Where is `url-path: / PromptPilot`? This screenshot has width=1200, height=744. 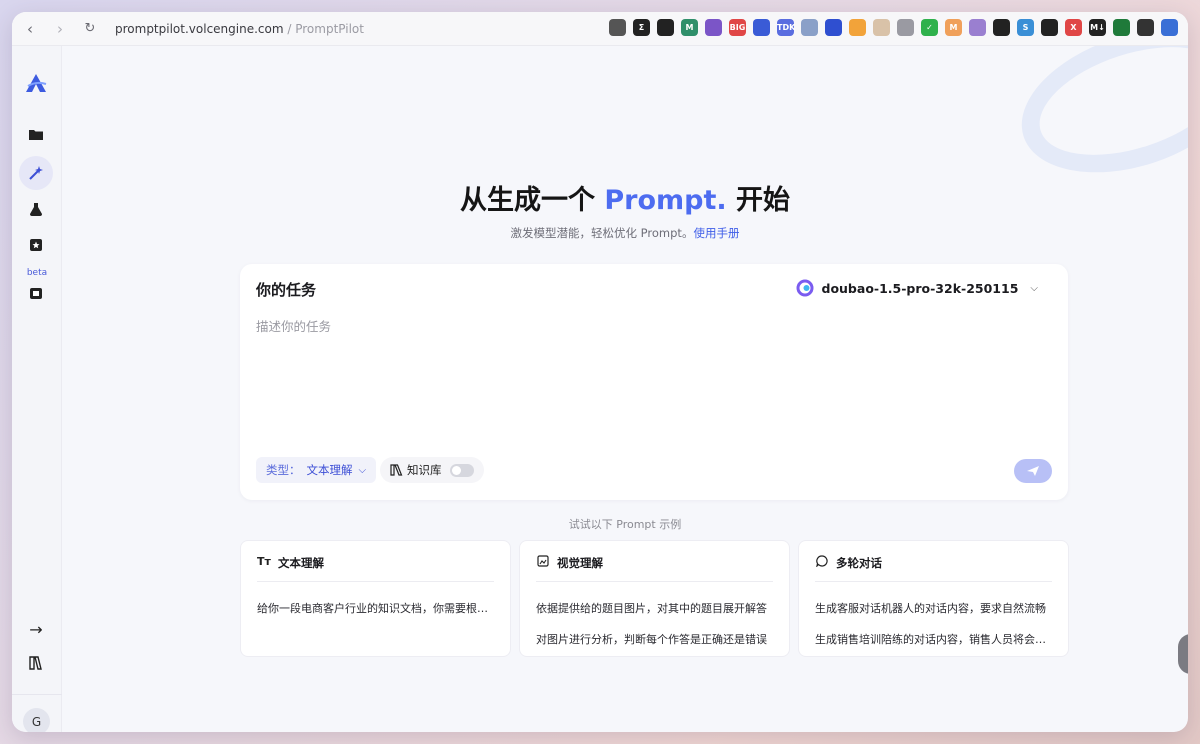 url-path: / PromptPilot is located at coordinates (323, 28).